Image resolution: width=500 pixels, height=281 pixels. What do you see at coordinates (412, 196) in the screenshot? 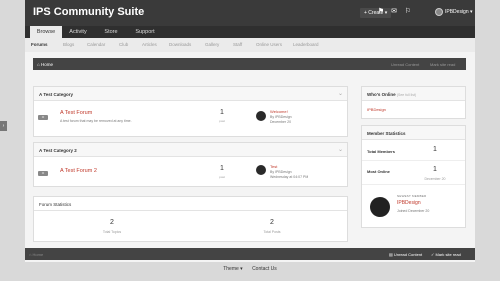
I see `newest-member-label: NEWEST MEMBER` at bounding box center [412, 196].